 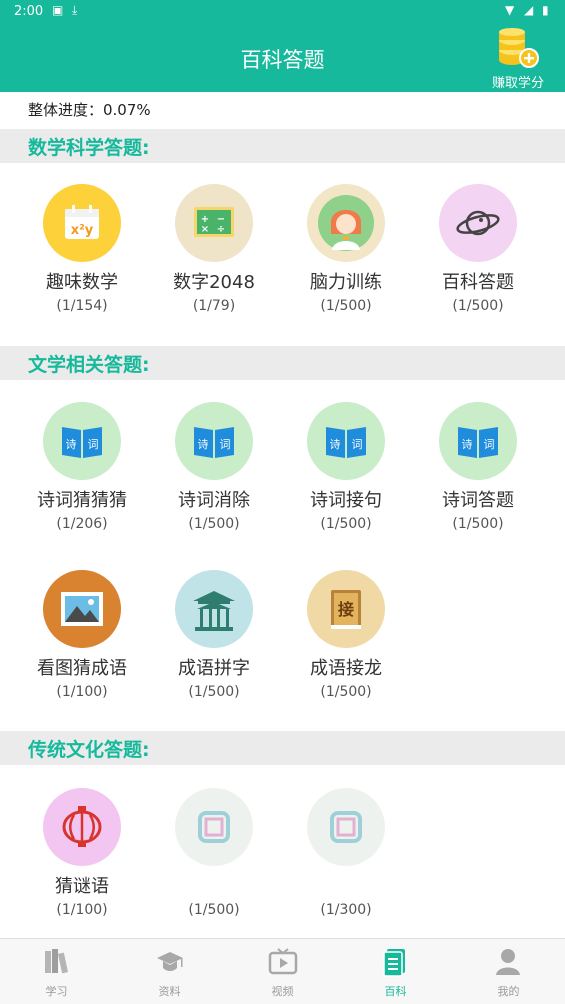 I want to click on nav-tab-mine: 我的, so click(x=508, y=971).